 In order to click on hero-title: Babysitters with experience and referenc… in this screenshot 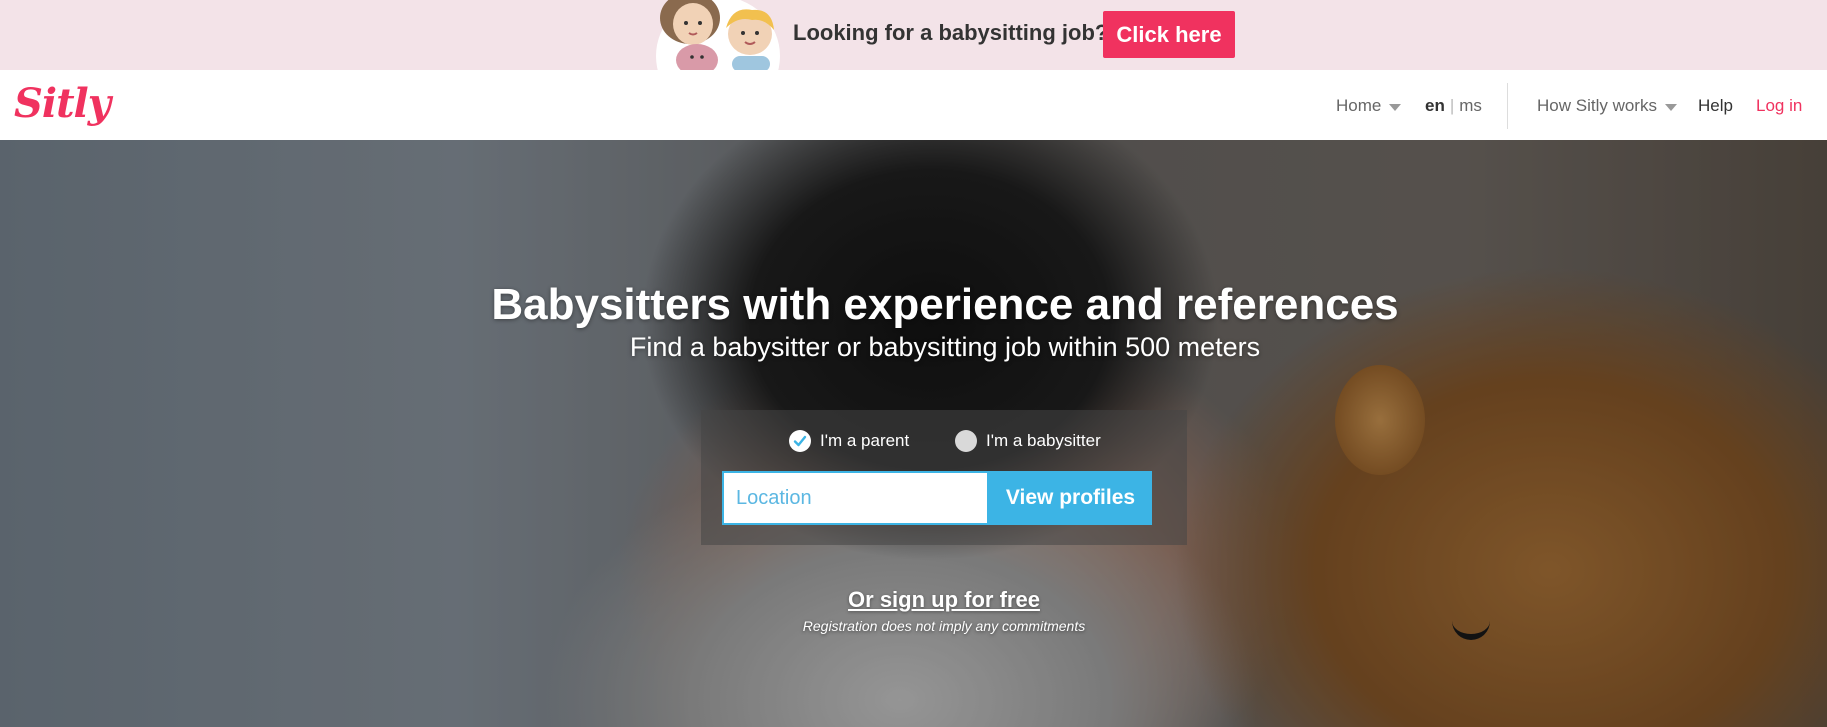, I will do `click(945, 304)`.